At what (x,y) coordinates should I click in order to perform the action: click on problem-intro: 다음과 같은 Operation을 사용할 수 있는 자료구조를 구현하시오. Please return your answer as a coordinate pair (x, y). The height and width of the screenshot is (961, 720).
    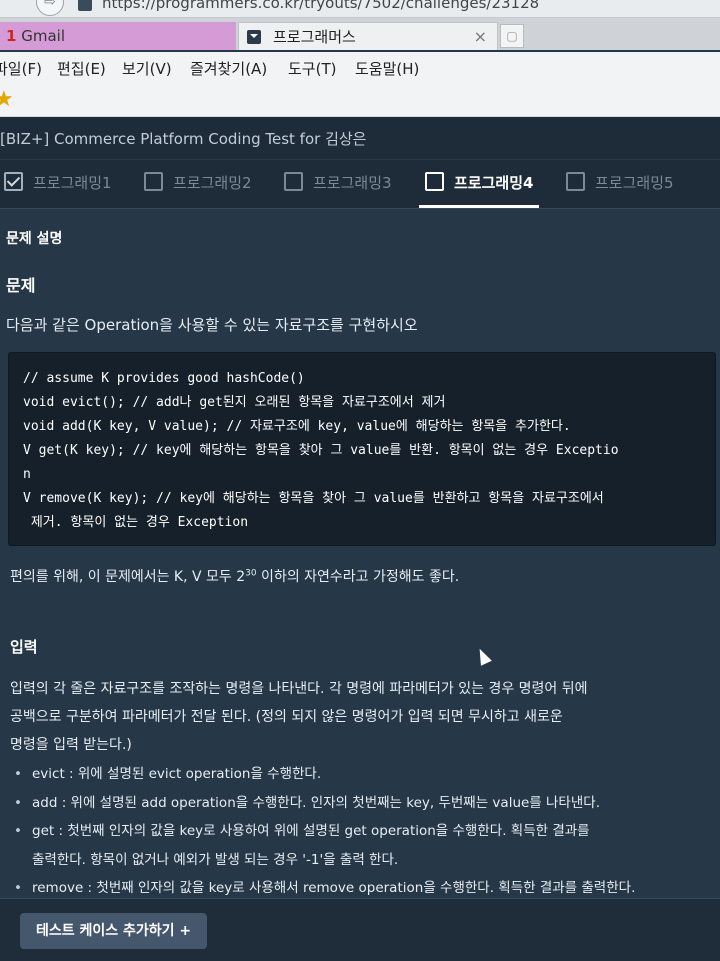
    Looking at the image, I should click on (212, 325).